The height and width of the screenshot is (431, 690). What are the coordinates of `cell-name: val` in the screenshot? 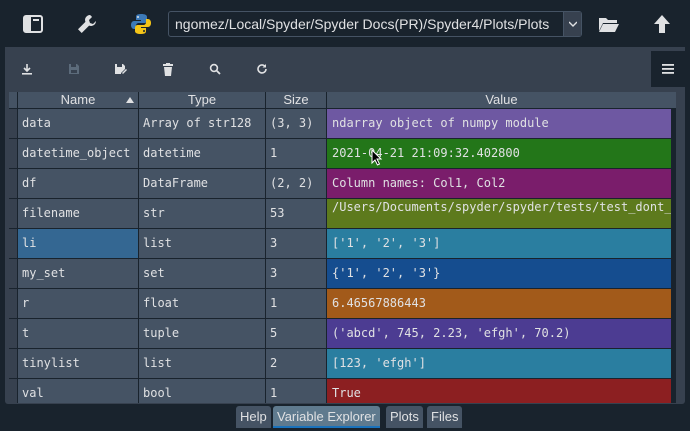 It's located at (78, 391).